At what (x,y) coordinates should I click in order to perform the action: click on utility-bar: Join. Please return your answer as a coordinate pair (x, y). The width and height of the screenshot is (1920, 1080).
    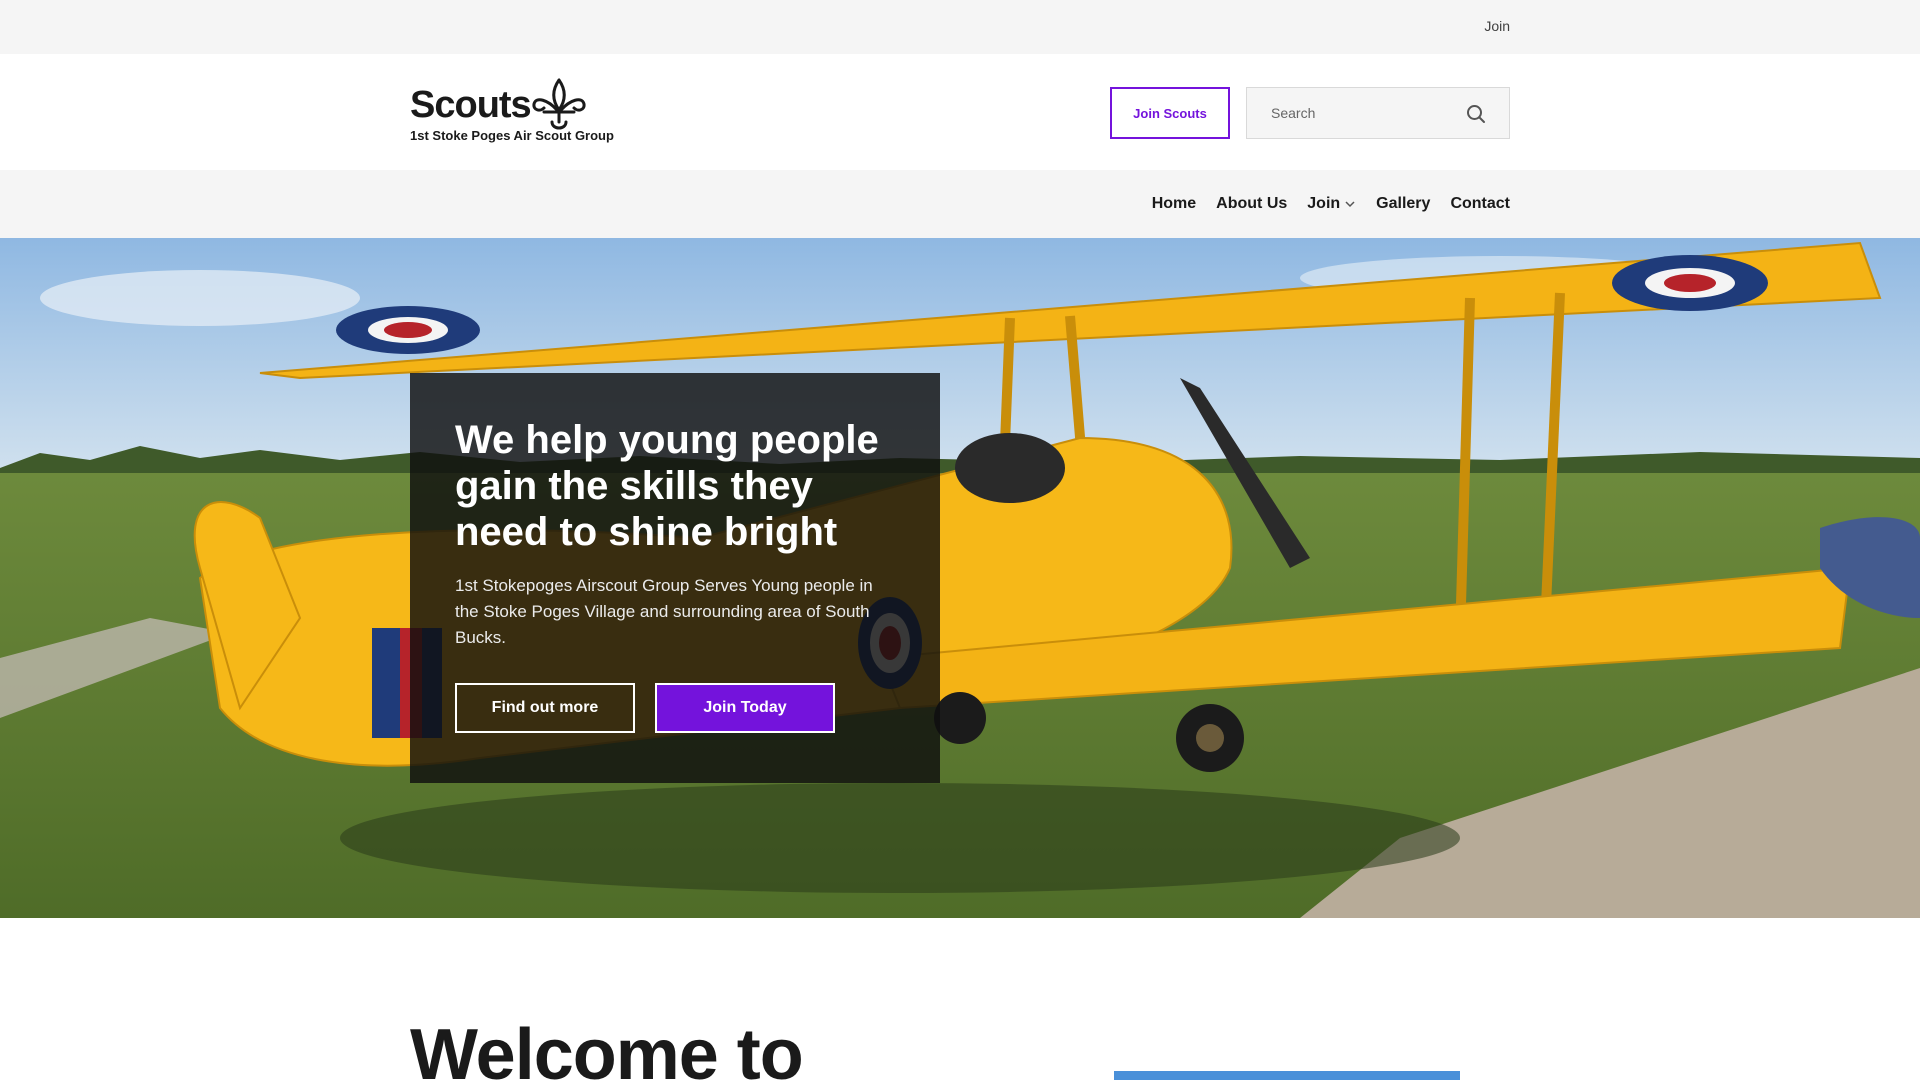
    Looking at the image, I should click on (960, 27).